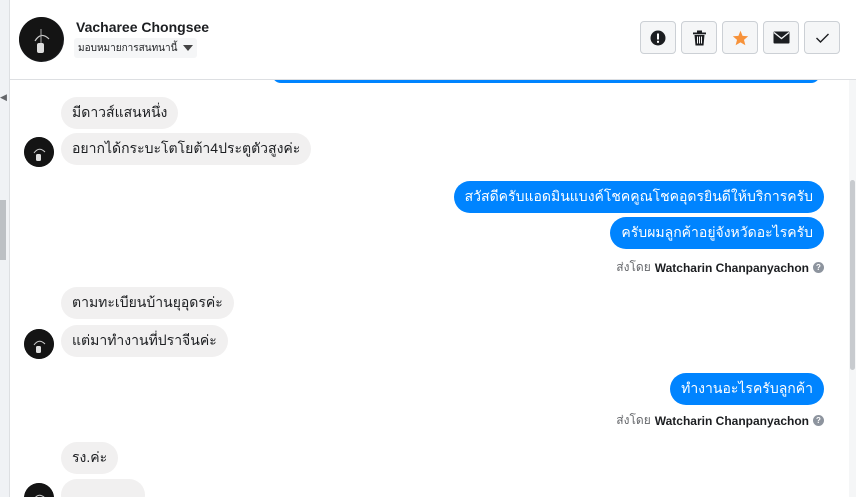 This screenshot has height=497, width=856. I want to click on collapse-arrow-icon: ◀, so click(3, 97).